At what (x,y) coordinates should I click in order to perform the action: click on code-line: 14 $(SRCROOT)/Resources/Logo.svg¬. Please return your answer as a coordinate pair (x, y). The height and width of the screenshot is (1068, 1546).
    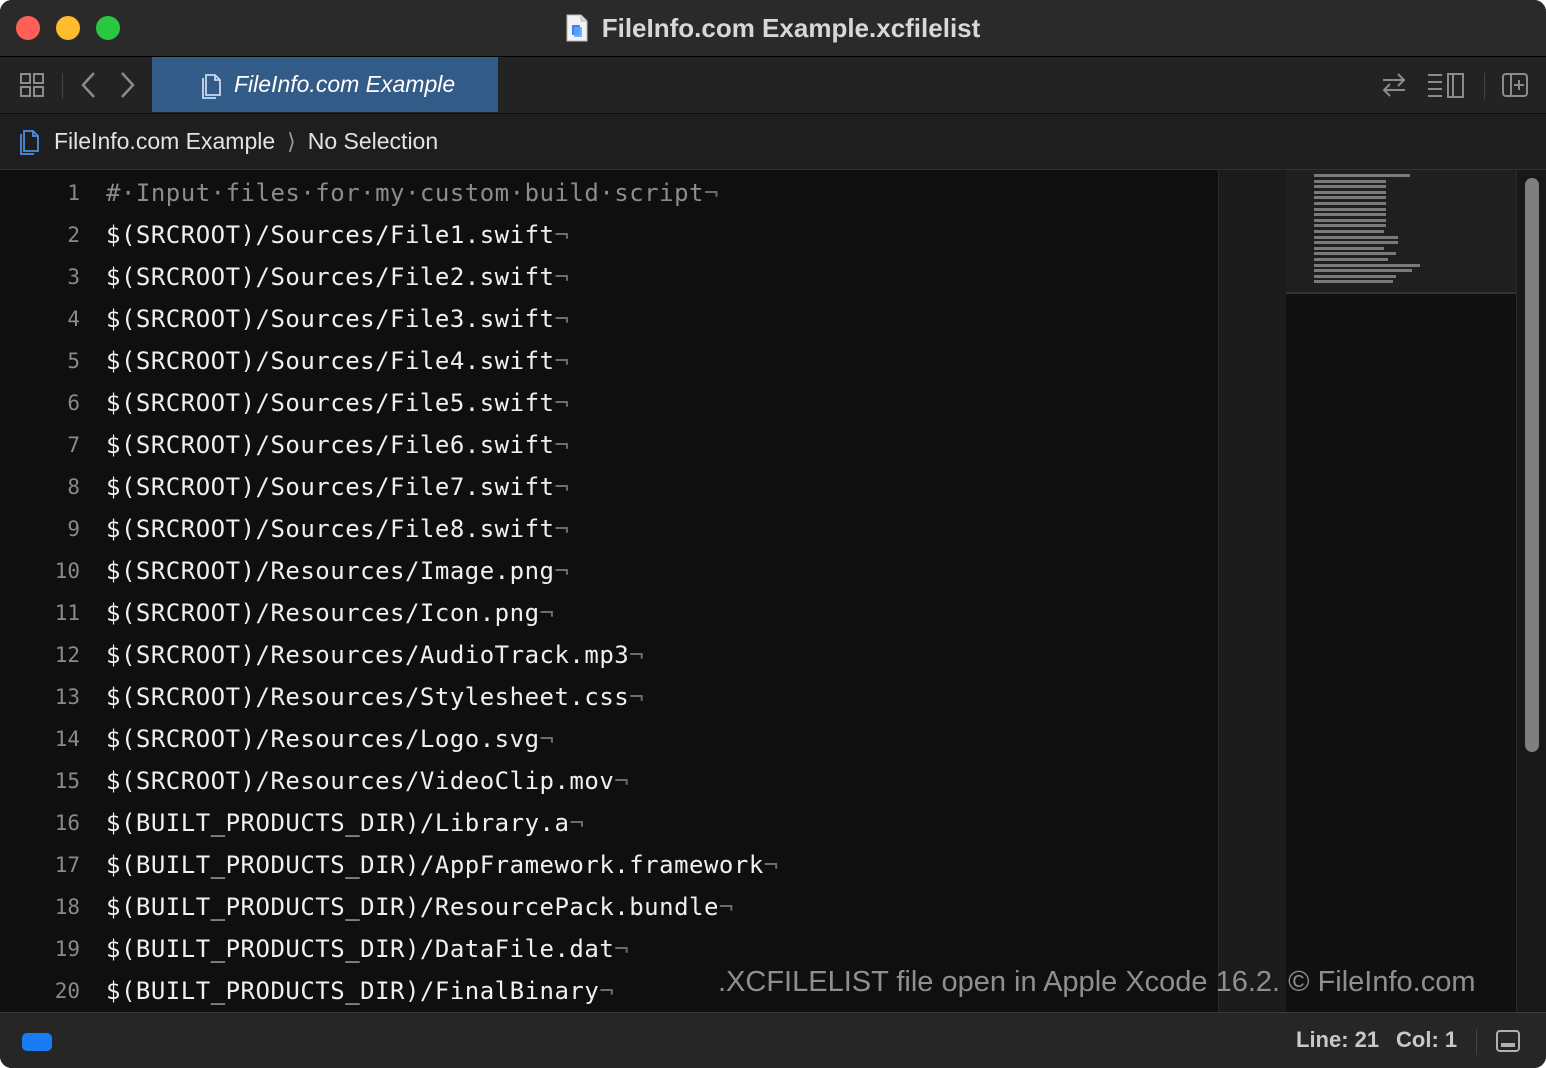
    Looking at the image, I should click on (609, 739).